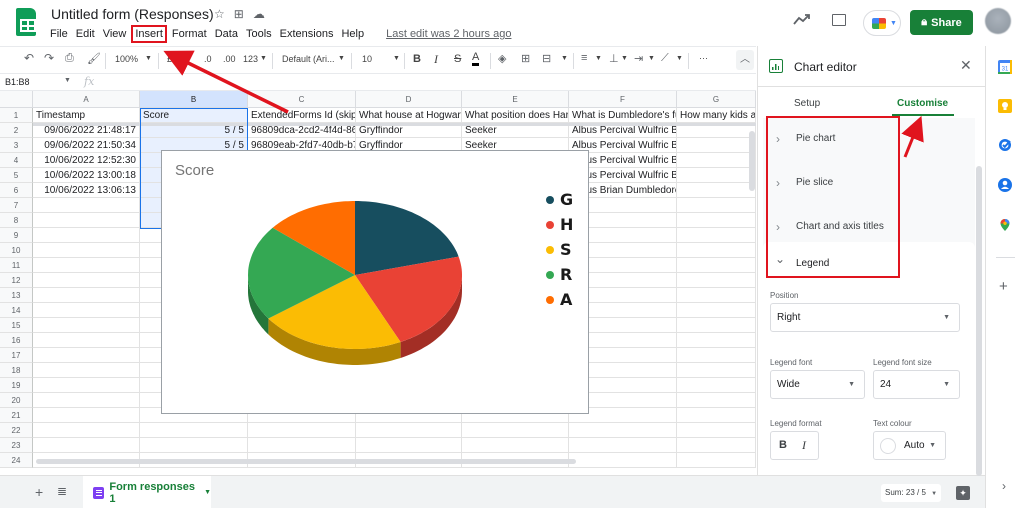 This screenshot has height=508, width=1024. Describe the element at coordinates (394, 124) in the screenshot. I see `frozen-row-divider` at that location.